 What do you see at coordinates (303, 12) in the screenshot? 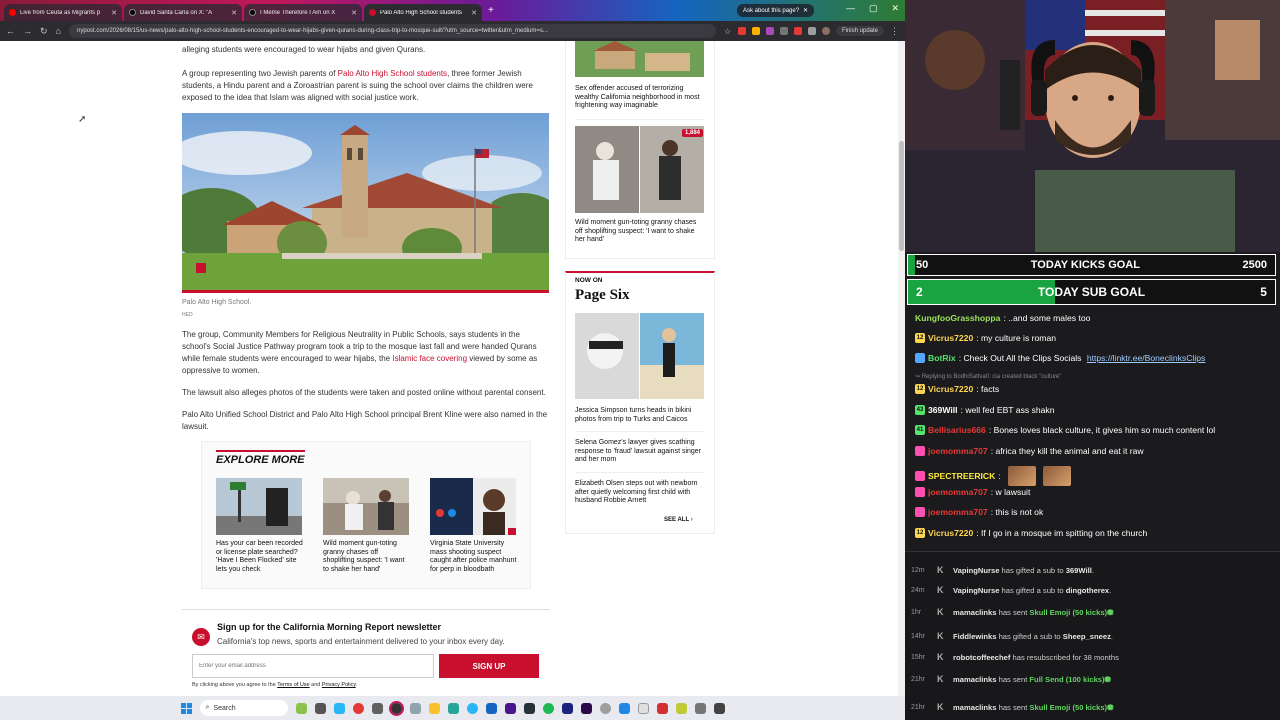
I see `tab-meme: I Meme Therefore I Am on X ✕` at bounding box center [303, 12].